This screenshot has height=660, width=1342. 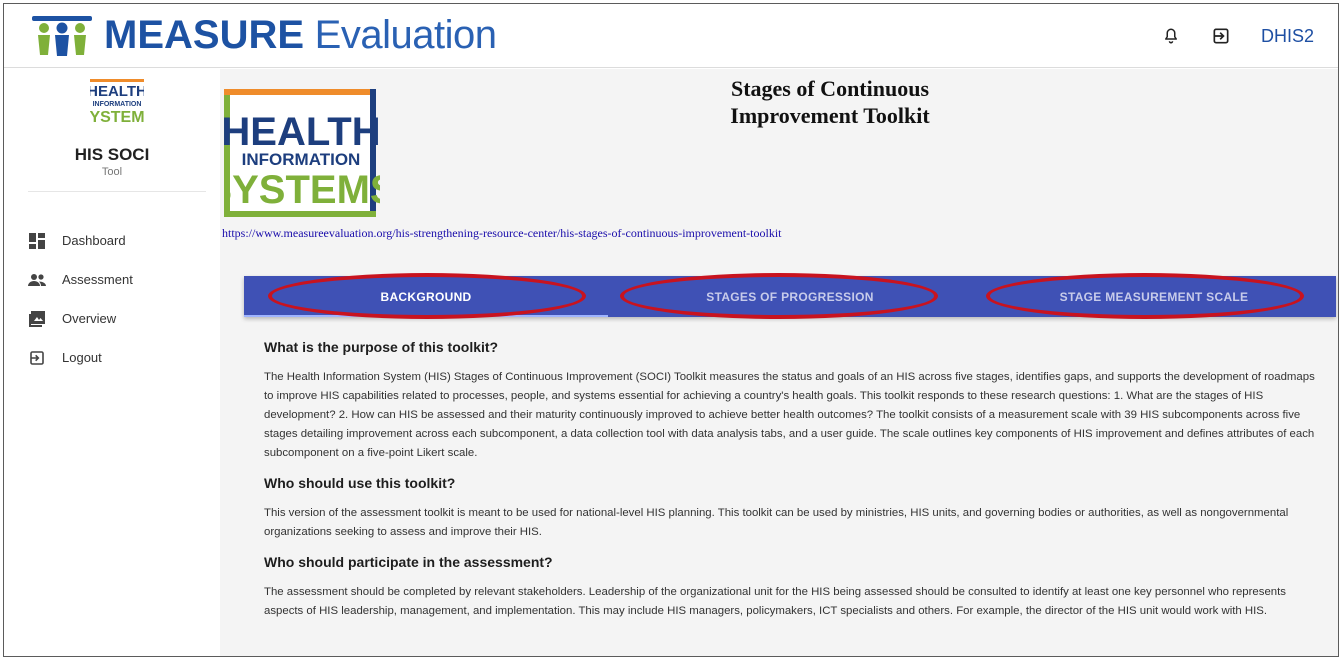 I want to click on page-title-line1: Stages of Continuous, so click(x=830, y=88).